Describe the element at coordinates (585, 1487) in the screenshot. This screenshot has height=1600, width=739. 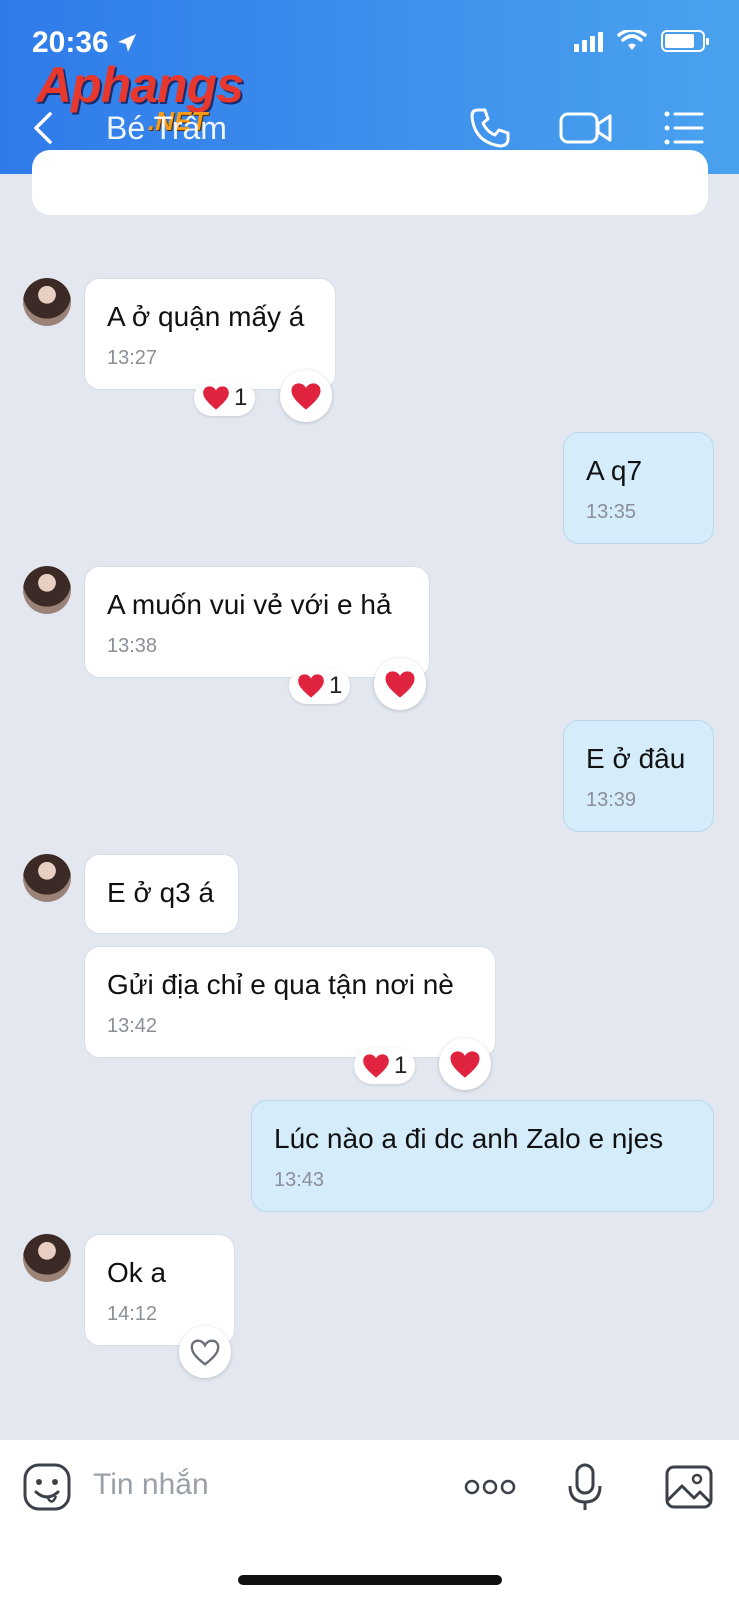
I see `microphone-icon` at that location.